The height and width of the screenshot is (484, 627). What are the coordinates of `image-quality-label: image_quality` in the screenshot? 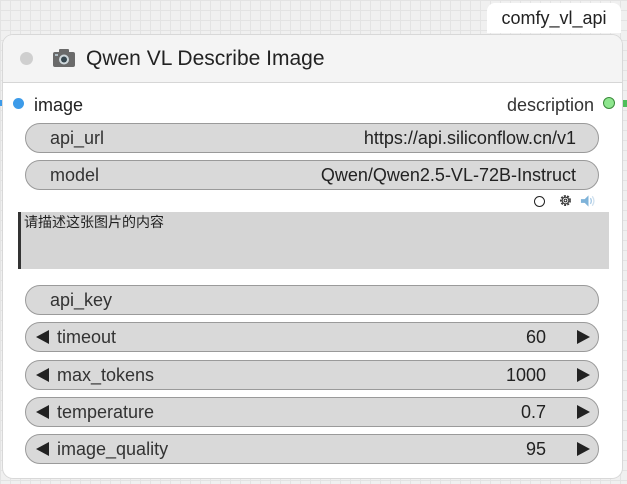 It's located at (113, 449).